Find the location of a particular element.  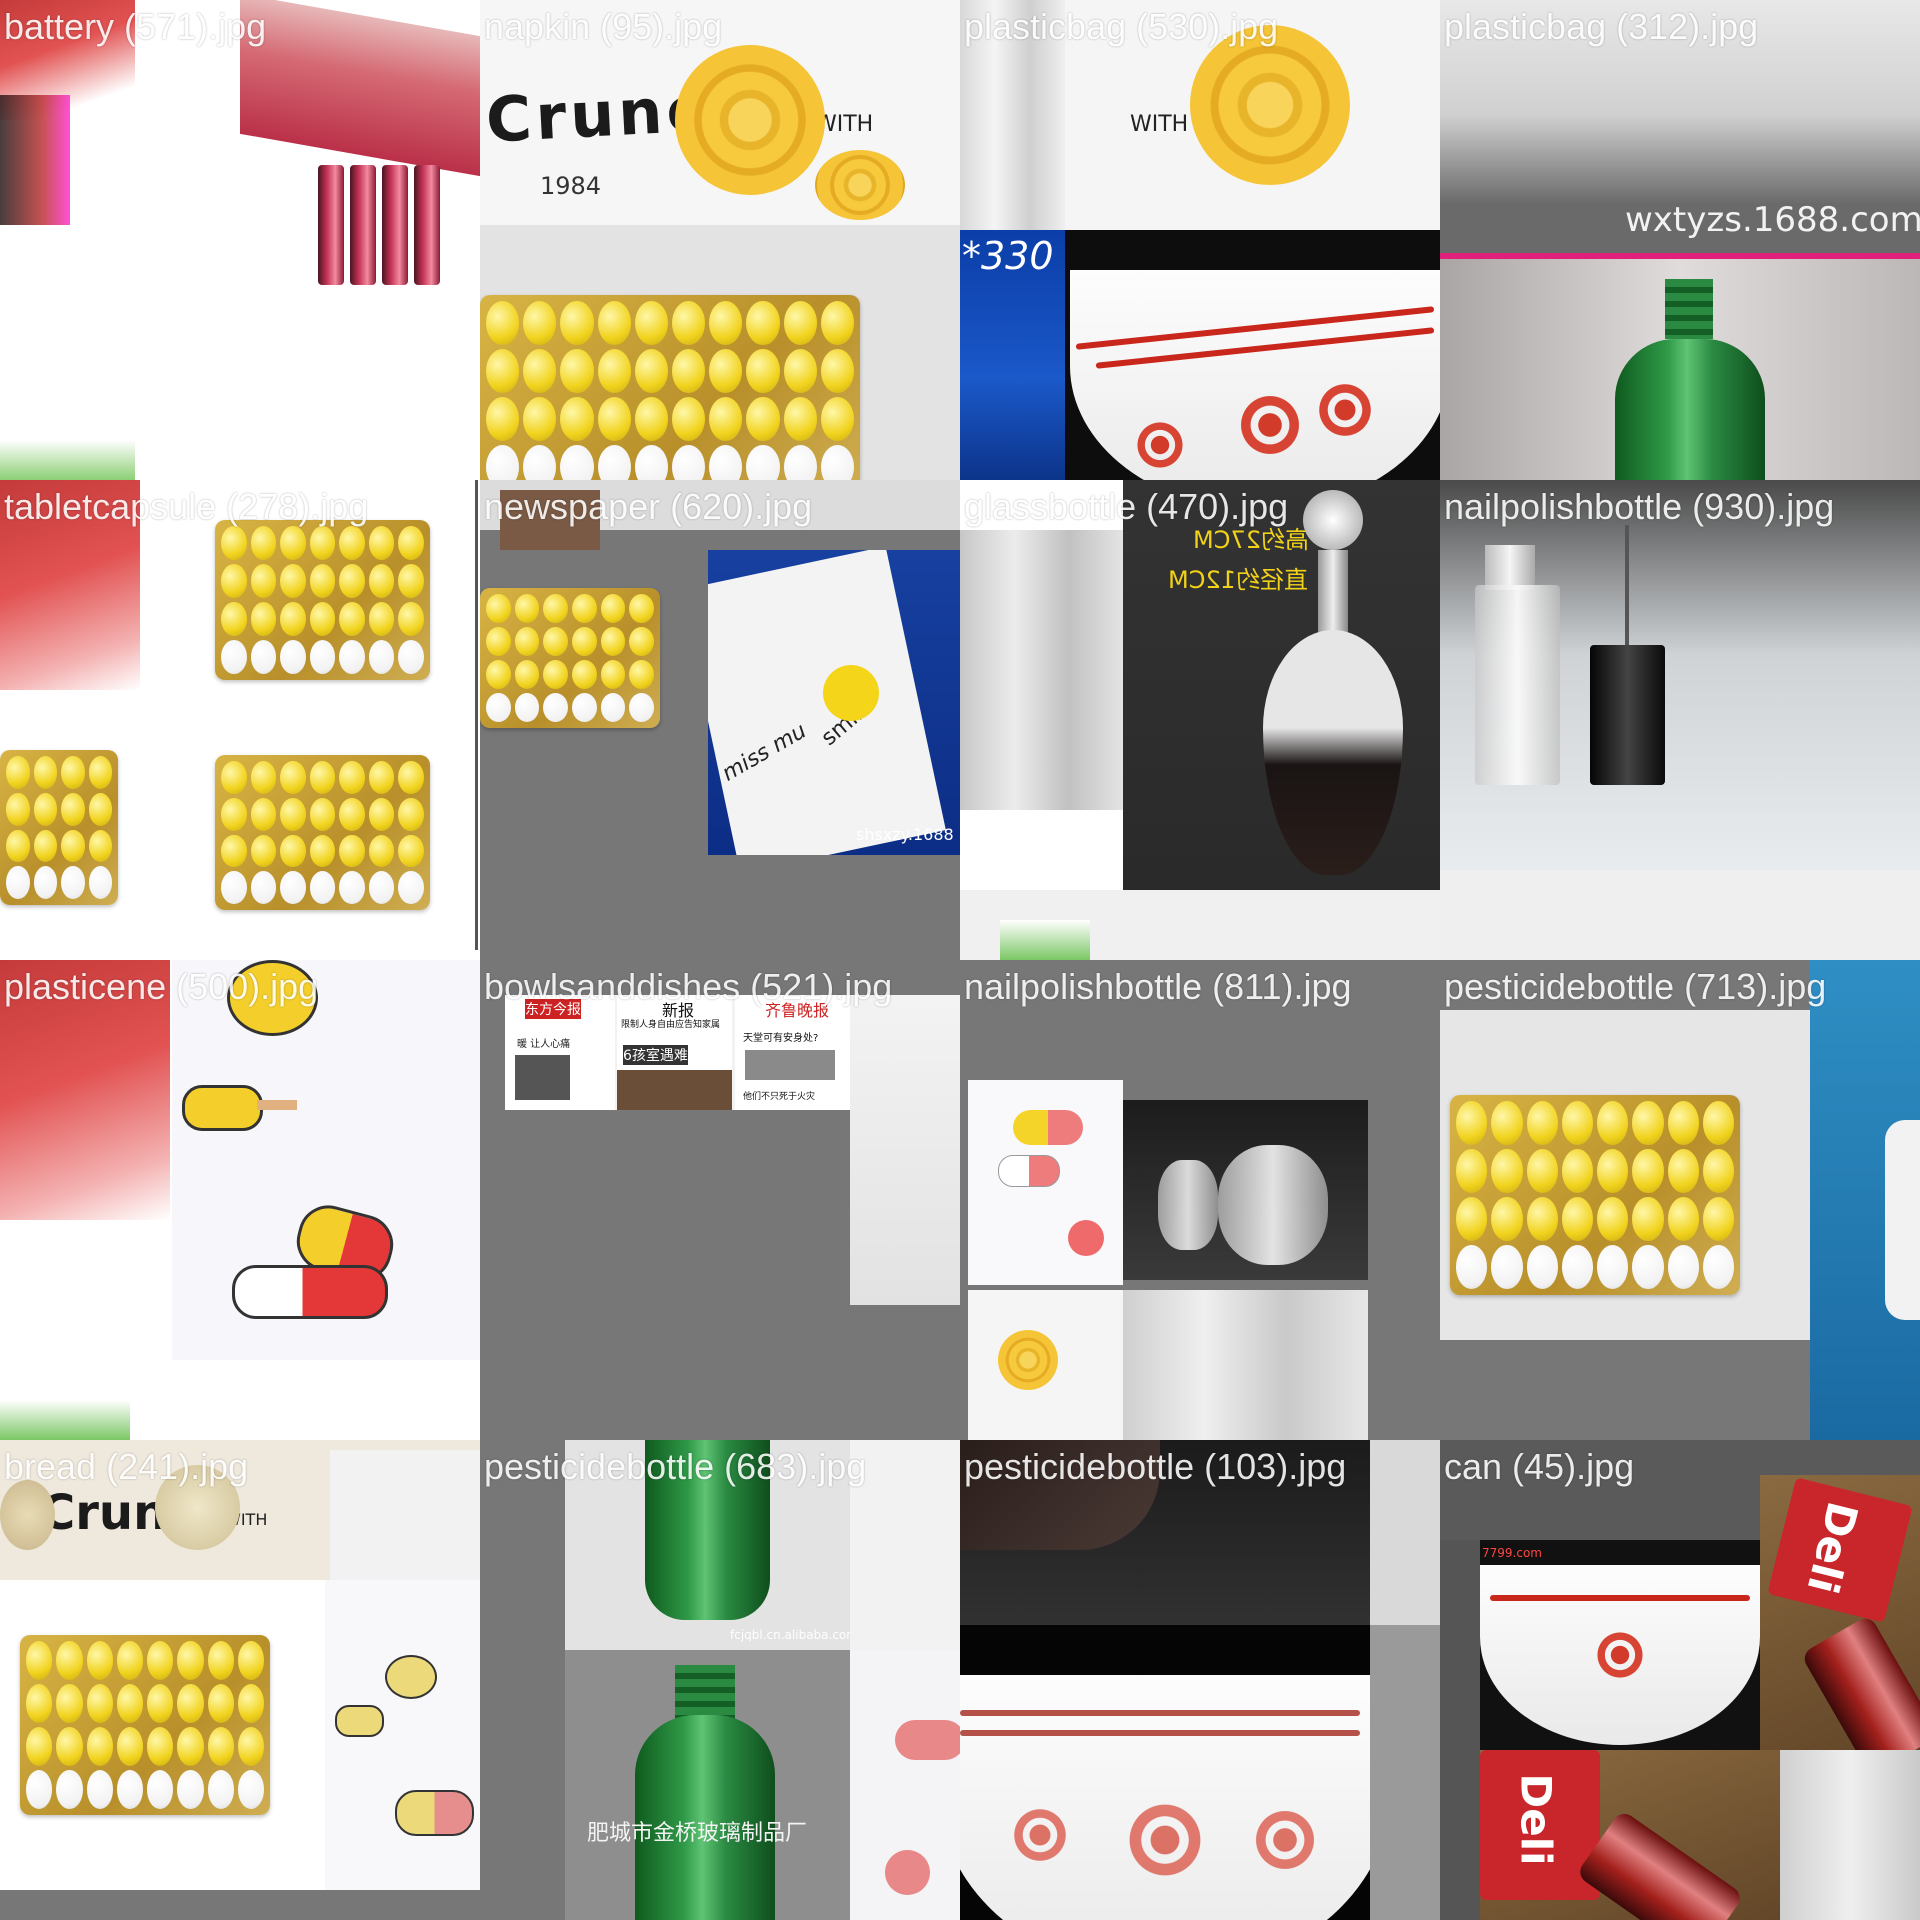

bottom-strip is located at coordinates (240, 1905).